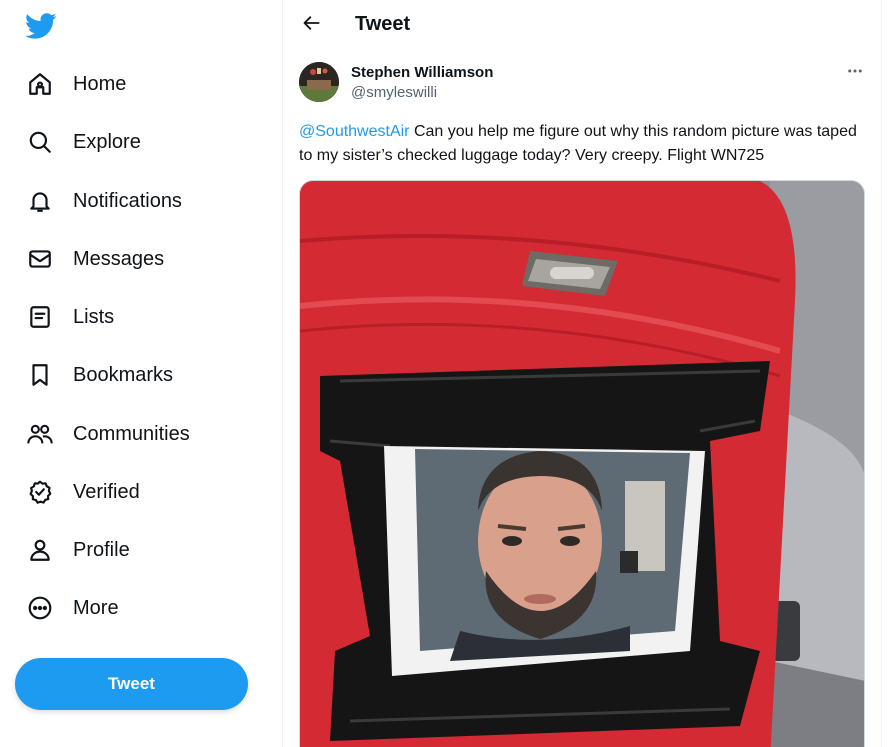 This screenshot has height=747, width=893. What do you see at coordinates (131, 433) in the screenshot?
I see `nav-label: Communities` at bounding box center [131, 433].